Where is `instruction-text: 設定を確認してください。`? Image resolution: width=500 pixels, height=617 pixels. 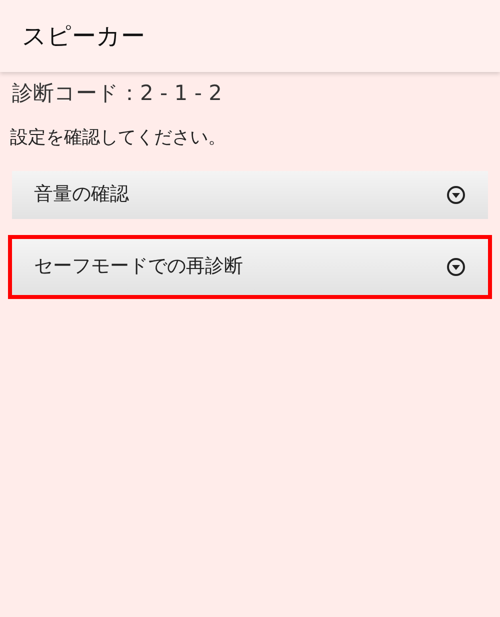
instruction-text: 設定を確認してください。 is located at coordinates (118, 137).